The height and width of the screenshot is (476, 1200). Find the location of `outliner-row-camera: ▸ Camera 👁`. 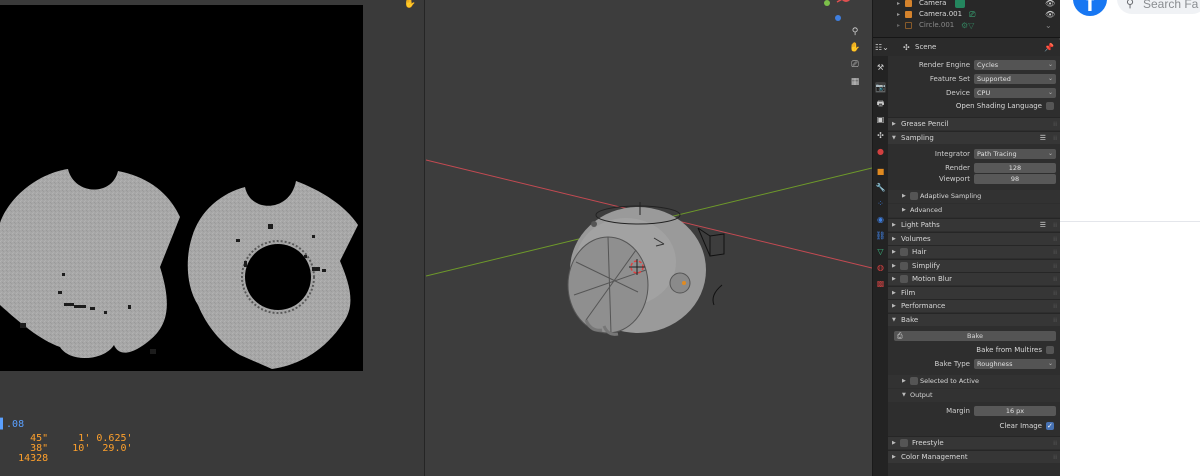

outliner-row-camera: ▸ Camera 👁 is located at coordinates (966, 4).